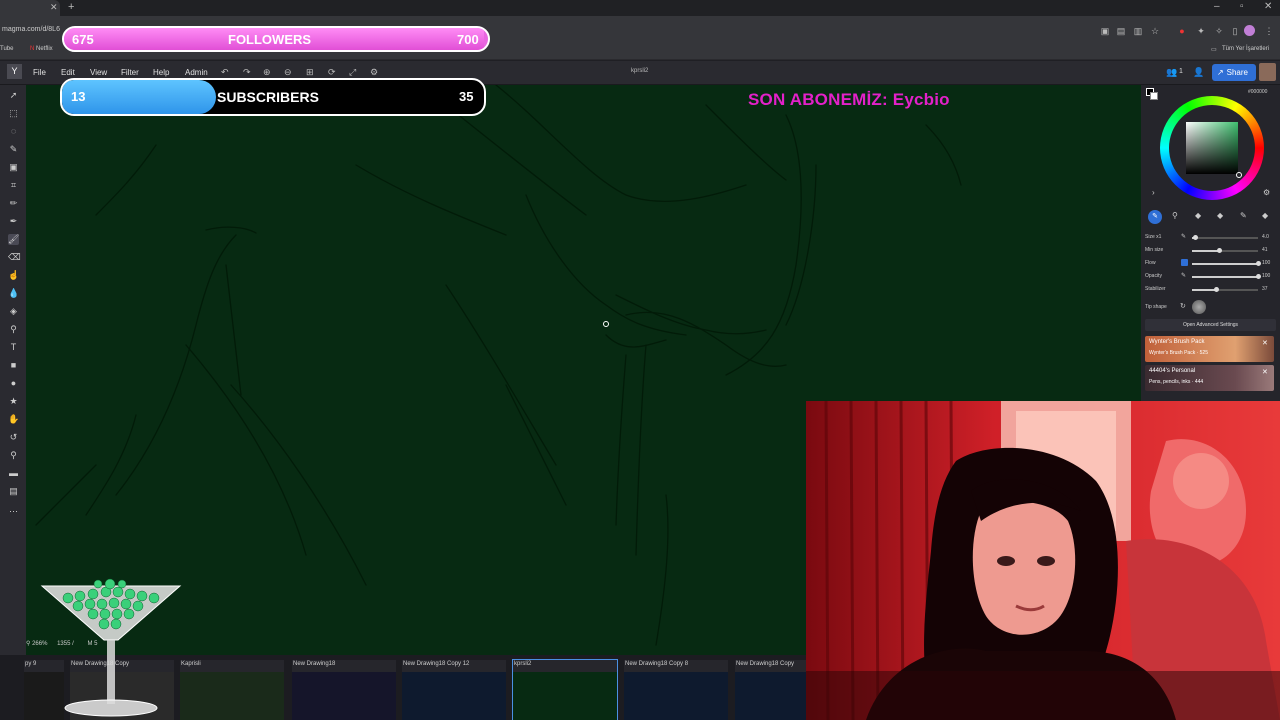 The width and height of the screenshot is (1280, 720). I want to click on more-tools-icon: ⋯, so click(13, 511).